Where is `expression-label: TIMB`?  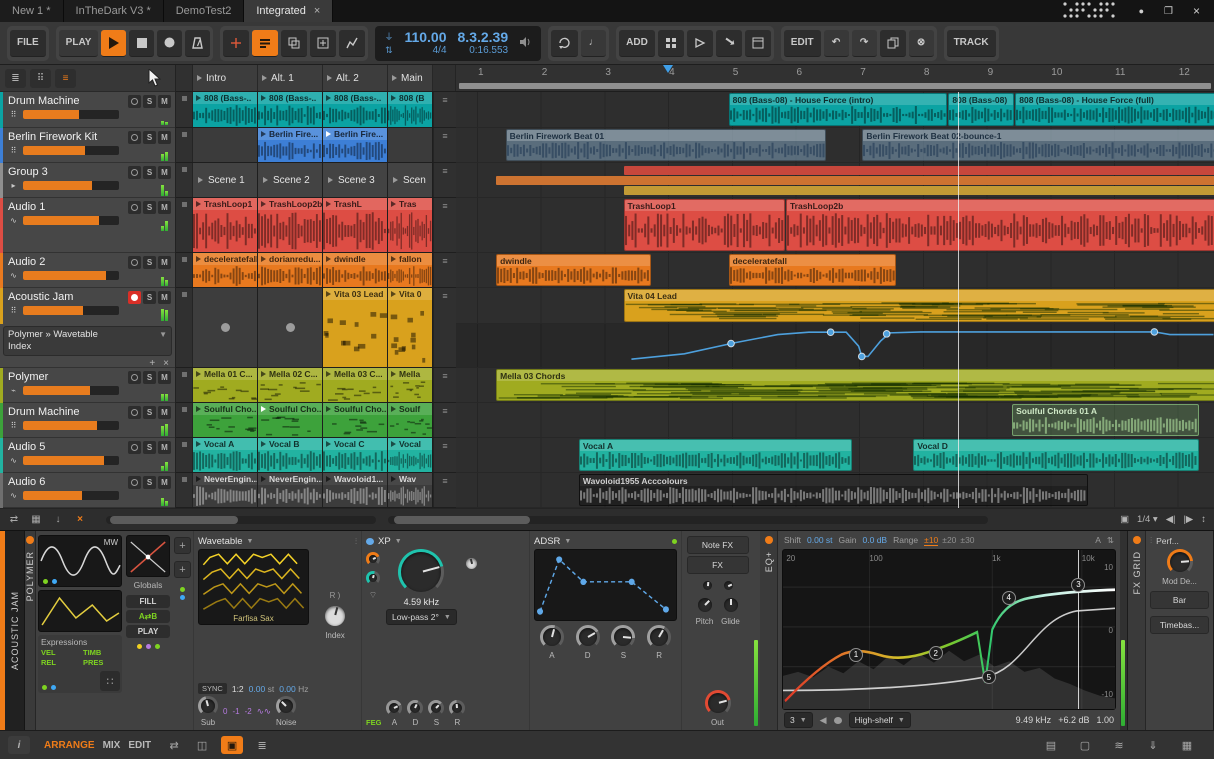 expression-label: TIMB is located at coordinates (101, 652).